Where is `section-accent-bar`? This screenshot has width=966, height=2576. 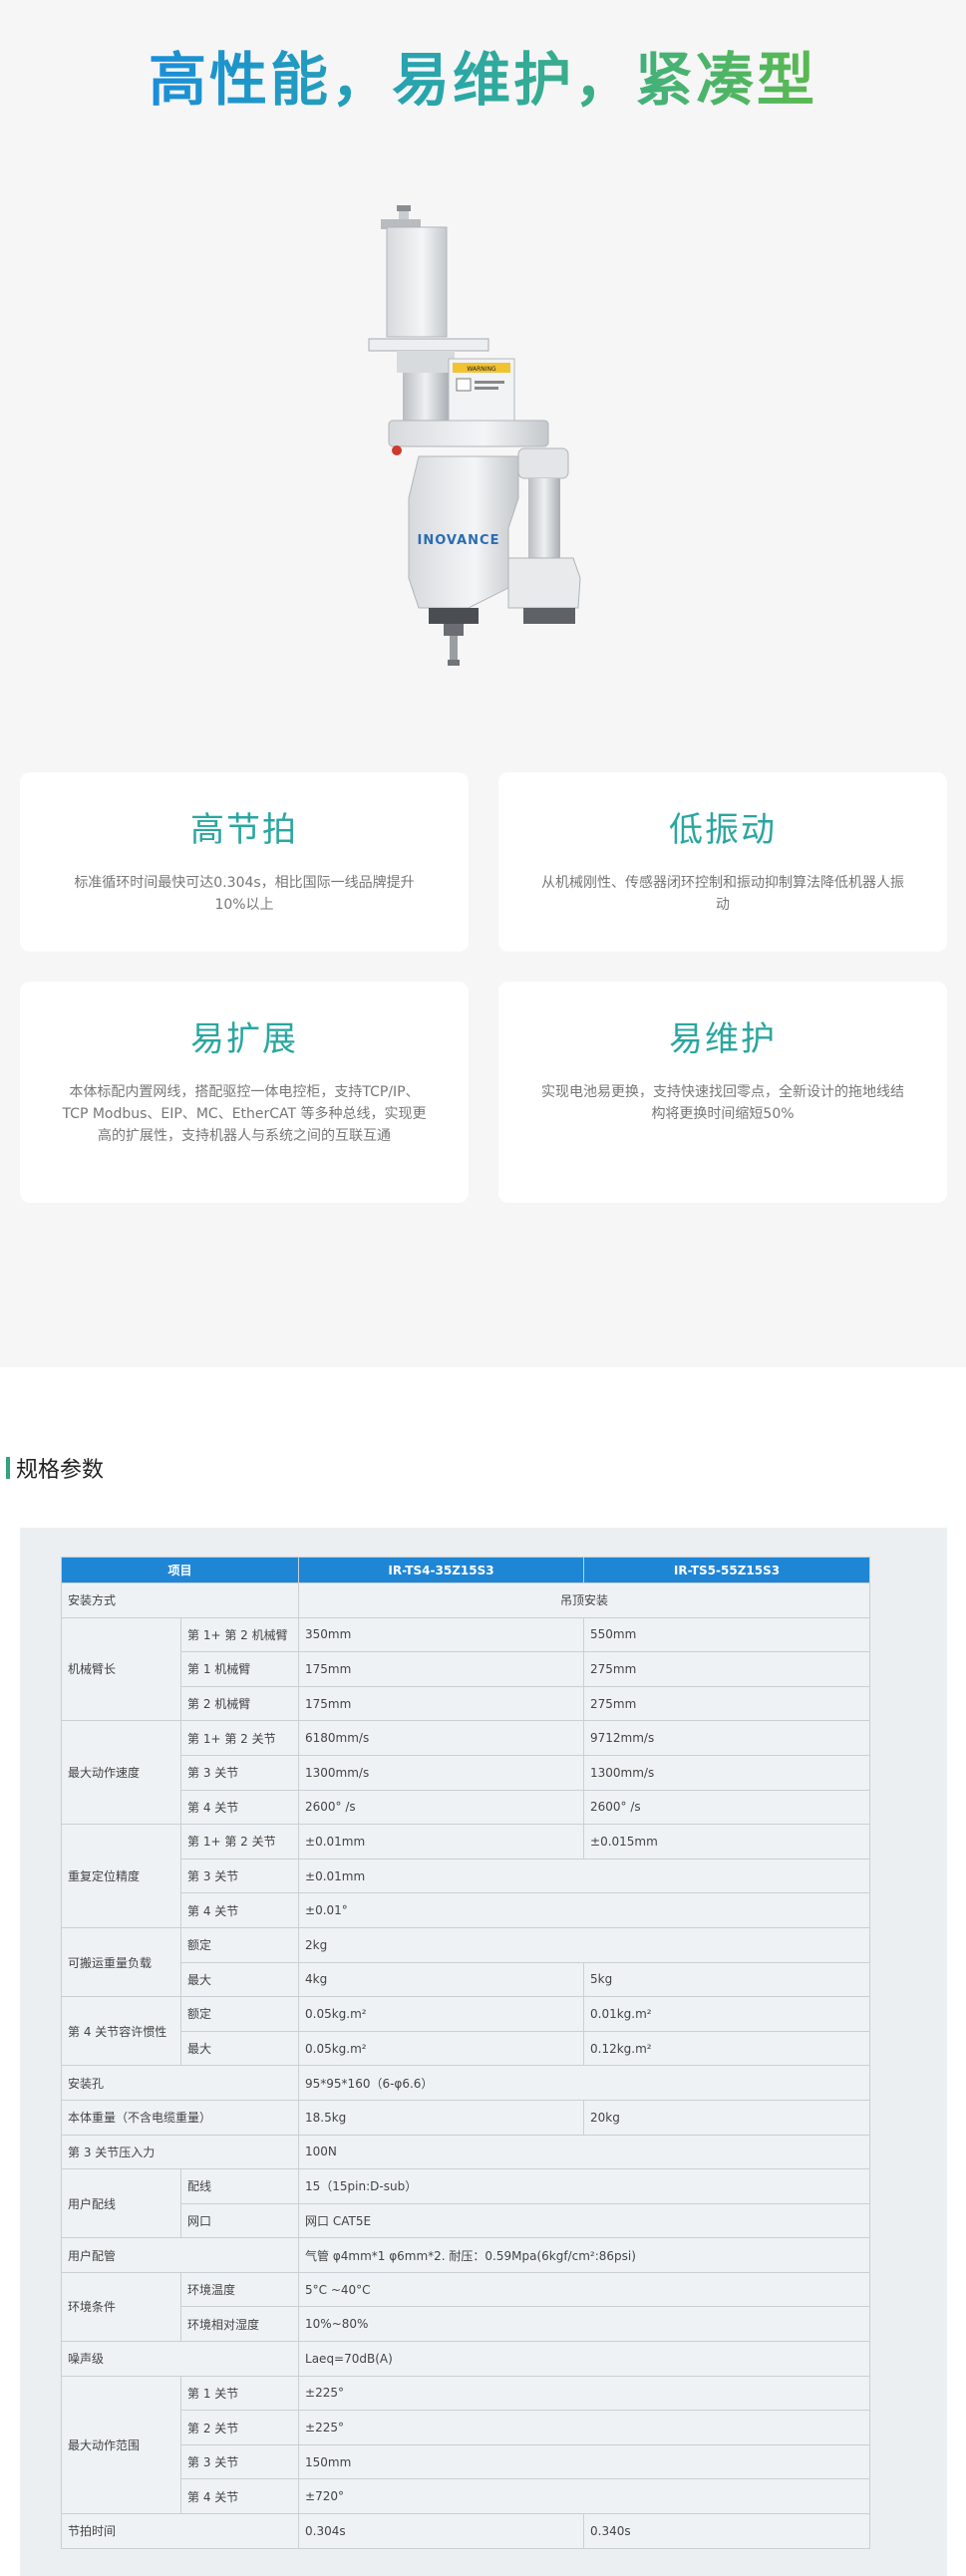 section-accent-bar is located at coordinates (8, 1468).